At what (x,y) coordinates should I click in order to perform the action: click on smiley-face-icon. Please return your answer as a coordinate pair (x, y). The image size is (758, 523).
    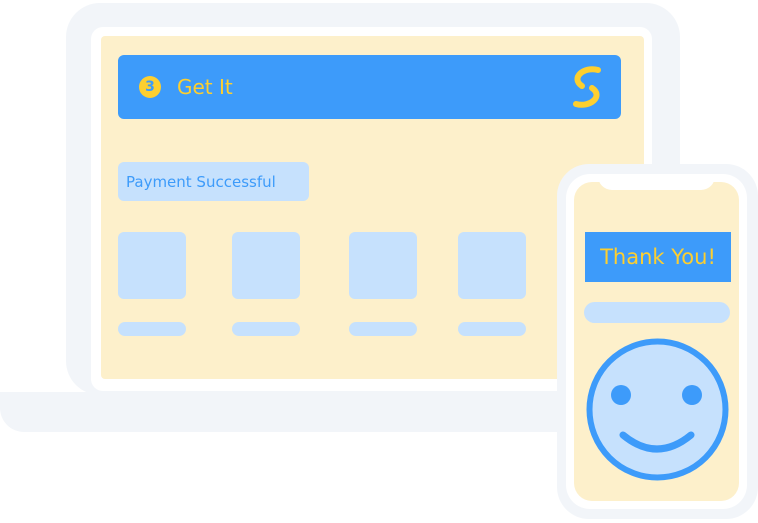
    Looking at the image, I should click on (657, 409).